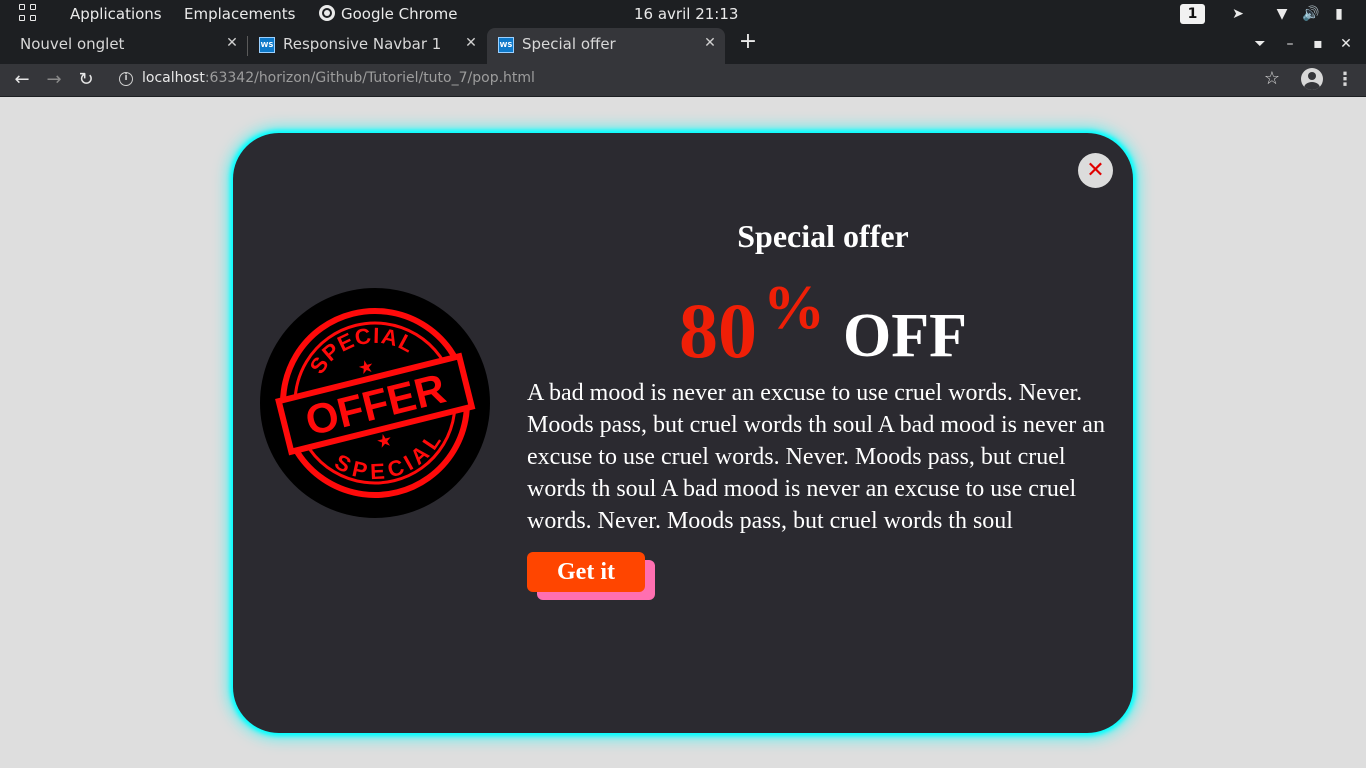 Image resolution: width=1366 pixels, height=768 pixels. Describe the element at coordinates (1312, 79) in the screenshot. I see `profile-avatar-icon` at that location.